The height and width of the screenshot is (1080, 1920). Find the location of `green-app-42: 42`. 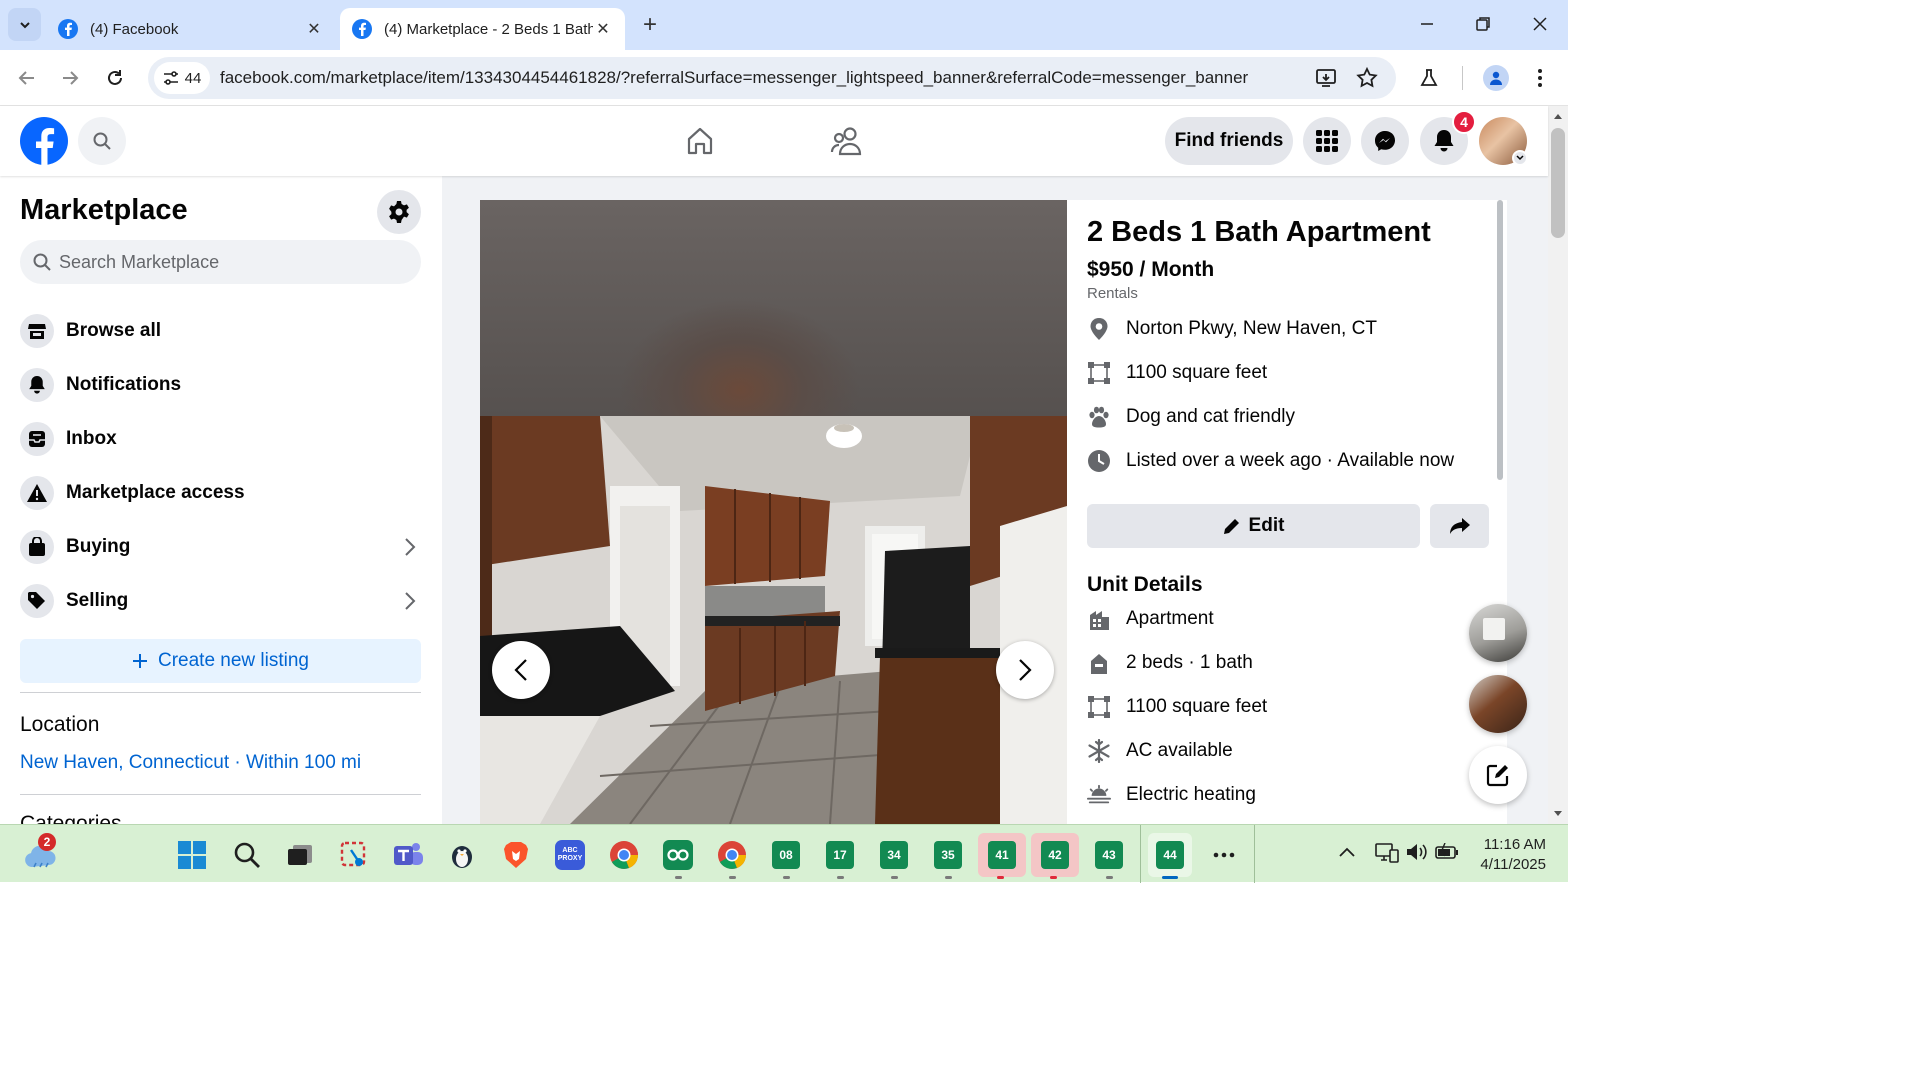

green-app-42: 42 is located at coordinates (1055, 856).